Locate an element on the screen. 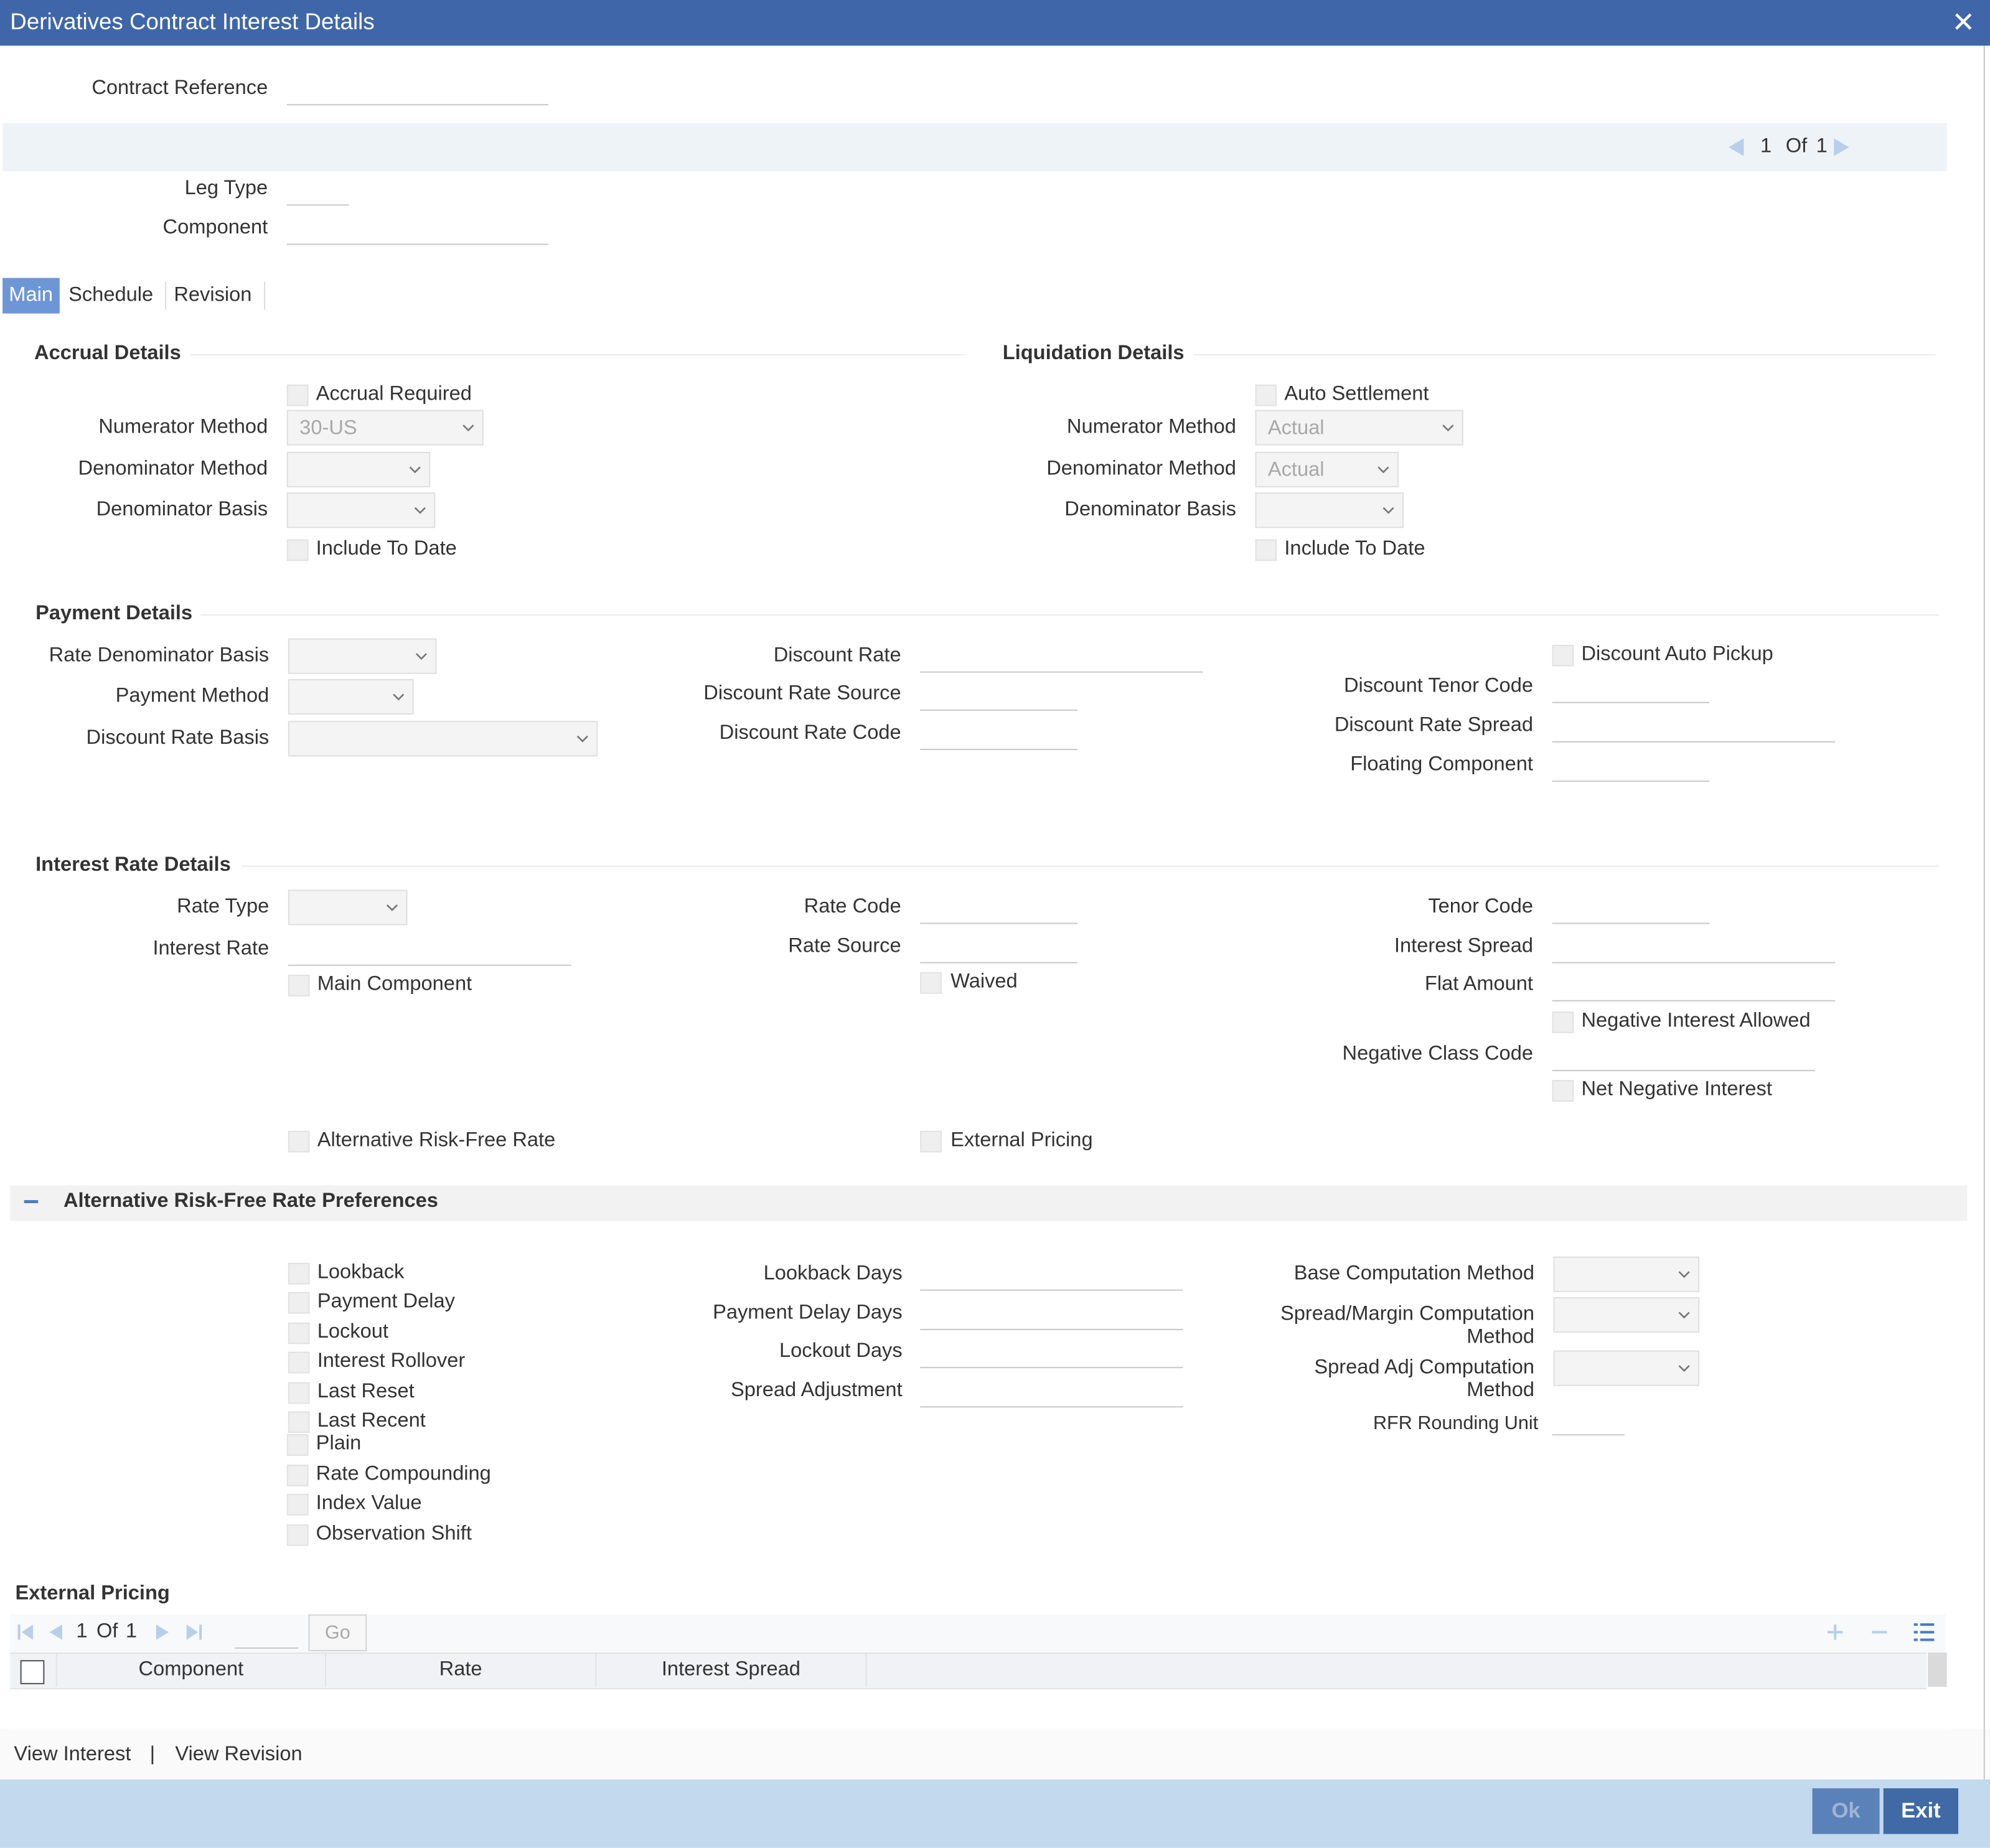 The width and height of the screenshot is (1990, 1848). external-pricing-checkbox is located at coordinates (931, 1141).